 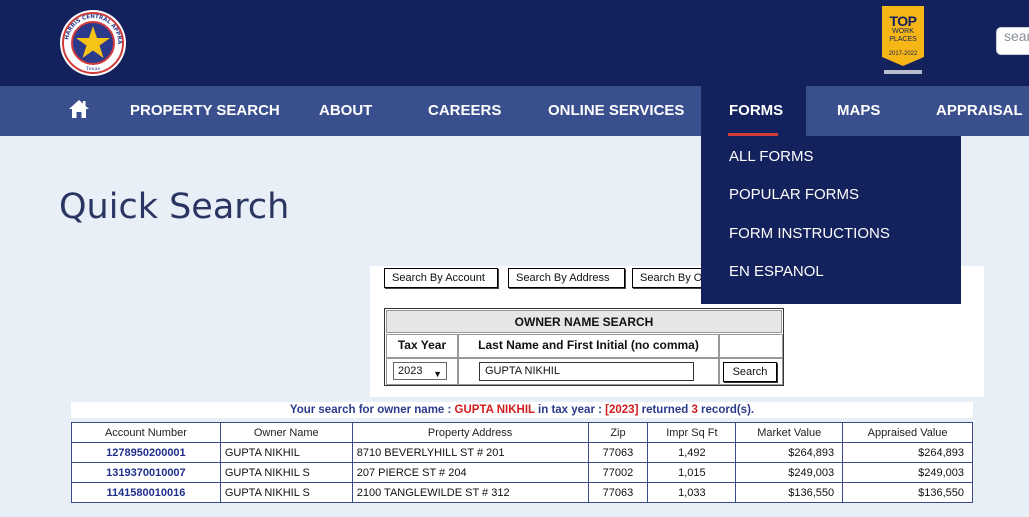 I want to click on appraised-value-cell: $249,003, so click(x=907, y=472).